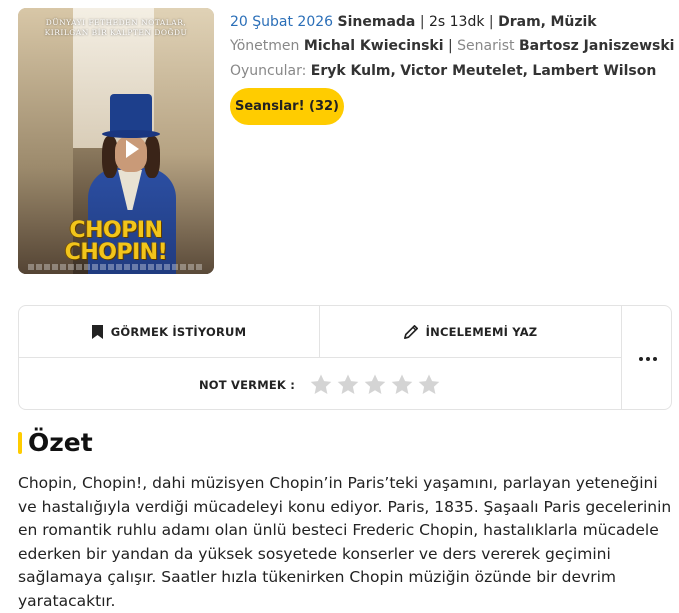 This screenshot has height=613, width=679. I want to click on summary-title: Özet, so click(60, 442).